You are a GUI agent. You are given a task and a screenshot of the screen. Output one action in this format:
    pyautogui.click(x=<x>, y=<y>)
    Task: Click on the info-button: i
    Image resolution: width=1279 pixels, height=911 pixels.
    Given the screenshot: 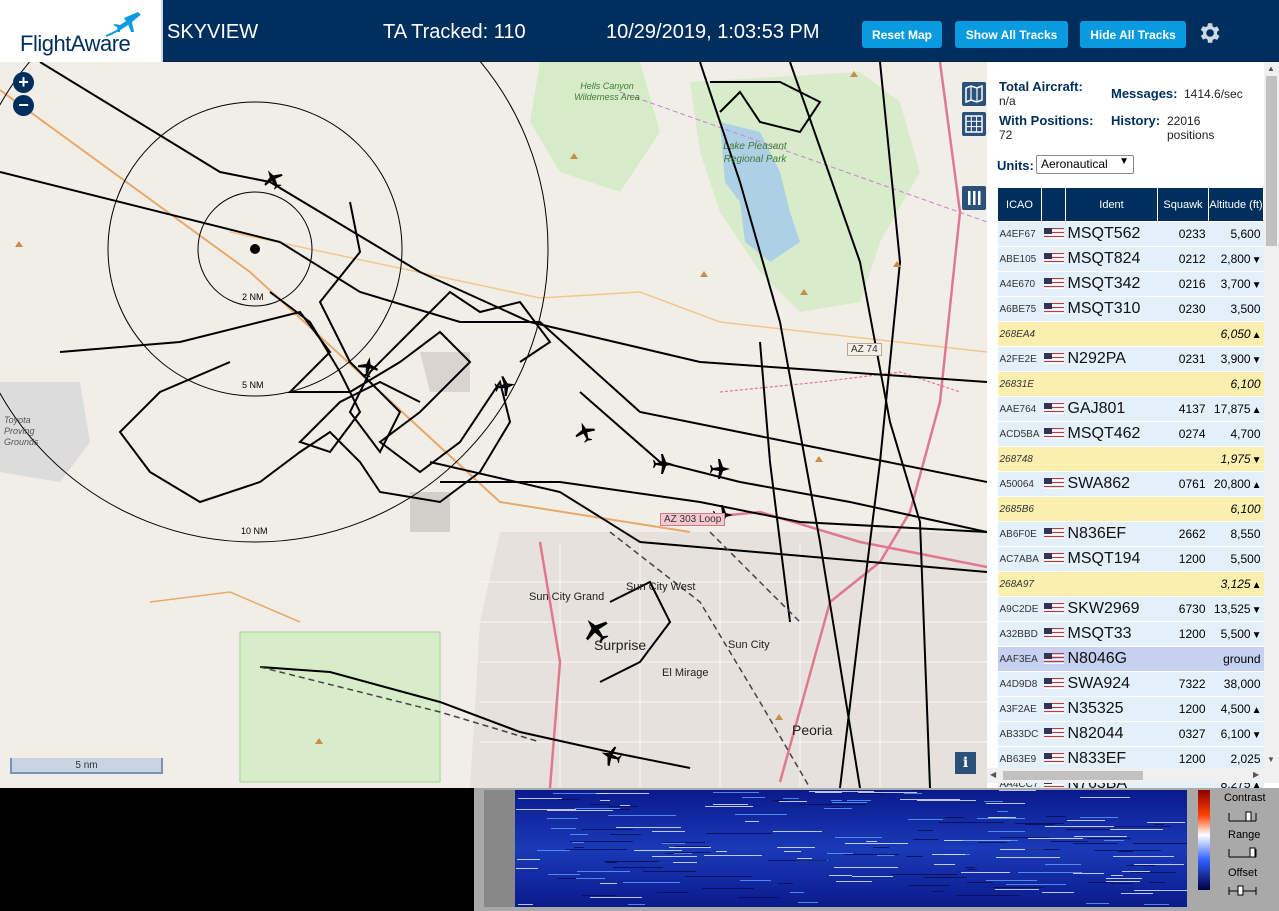 What is the action you would take?
    pyautogui.click(x=965, y=763)
    